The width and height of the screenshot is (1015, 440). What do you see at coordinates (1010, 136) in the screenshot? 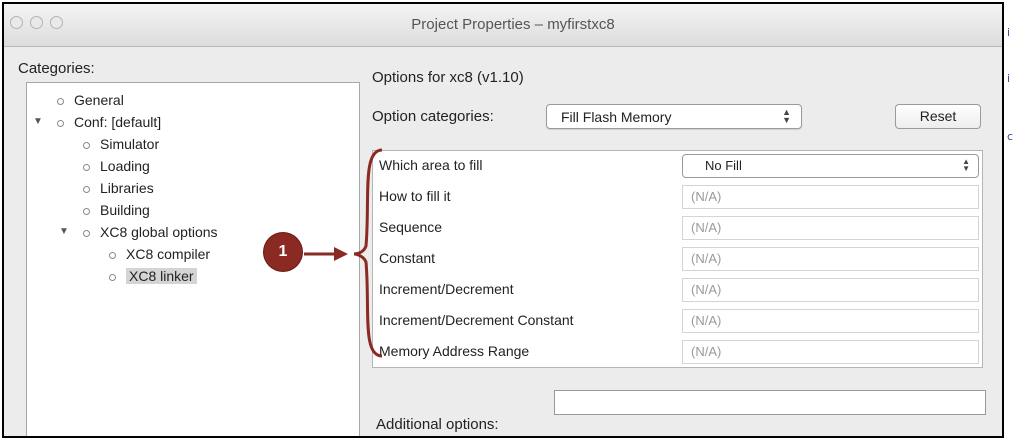
I see `edge-glyph: c` at bounding box center [1010, 136].